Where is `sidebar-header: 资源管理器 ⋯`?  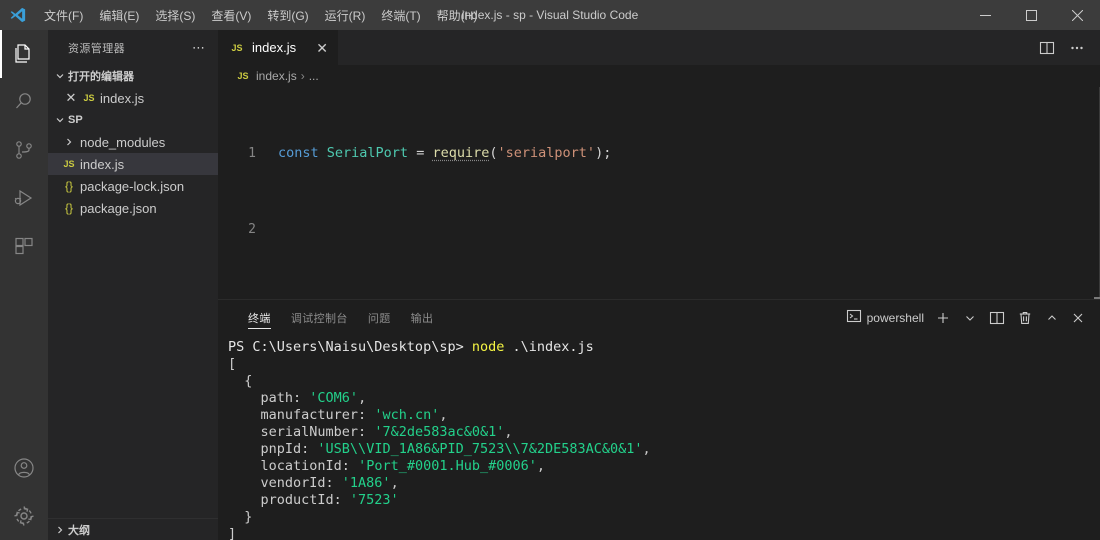 sidebar-header: 资源管理器 ⋯ is located at coordinates (133, 47).